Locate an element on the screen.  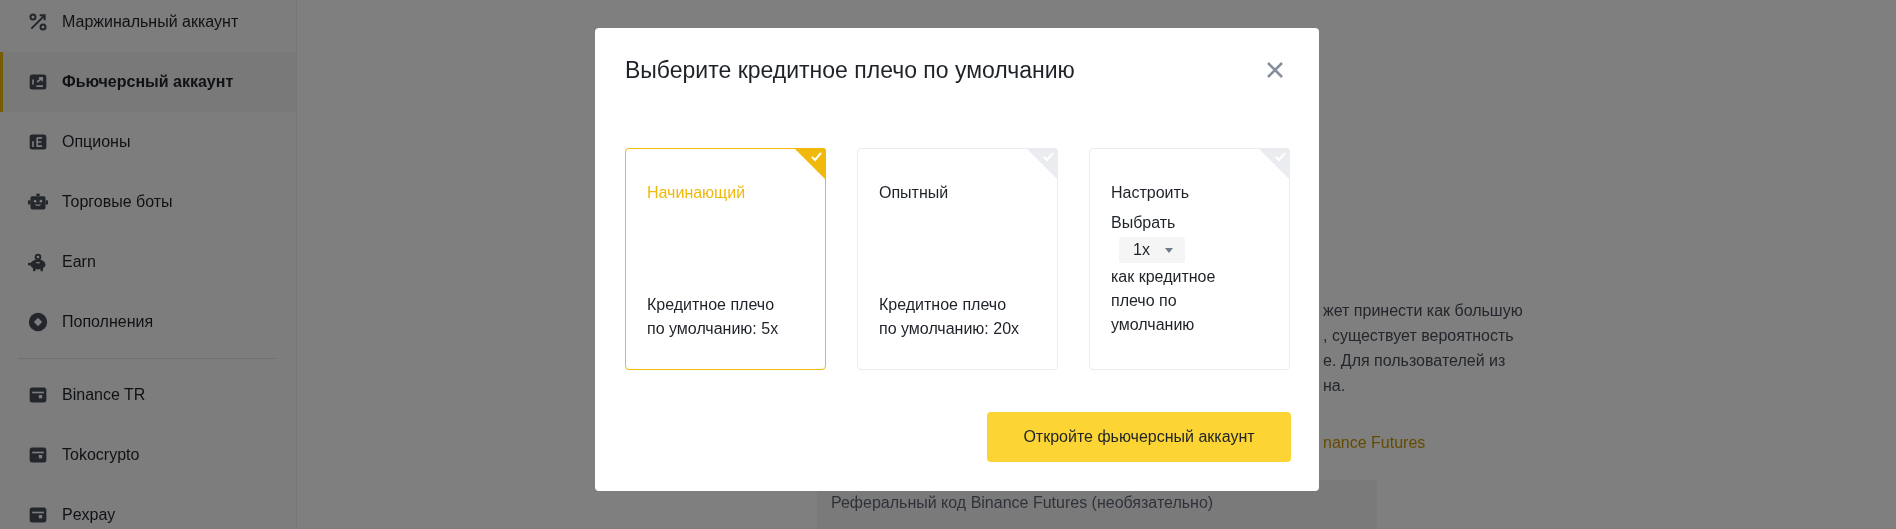
percent-icon is located at coordinates (38, 22).